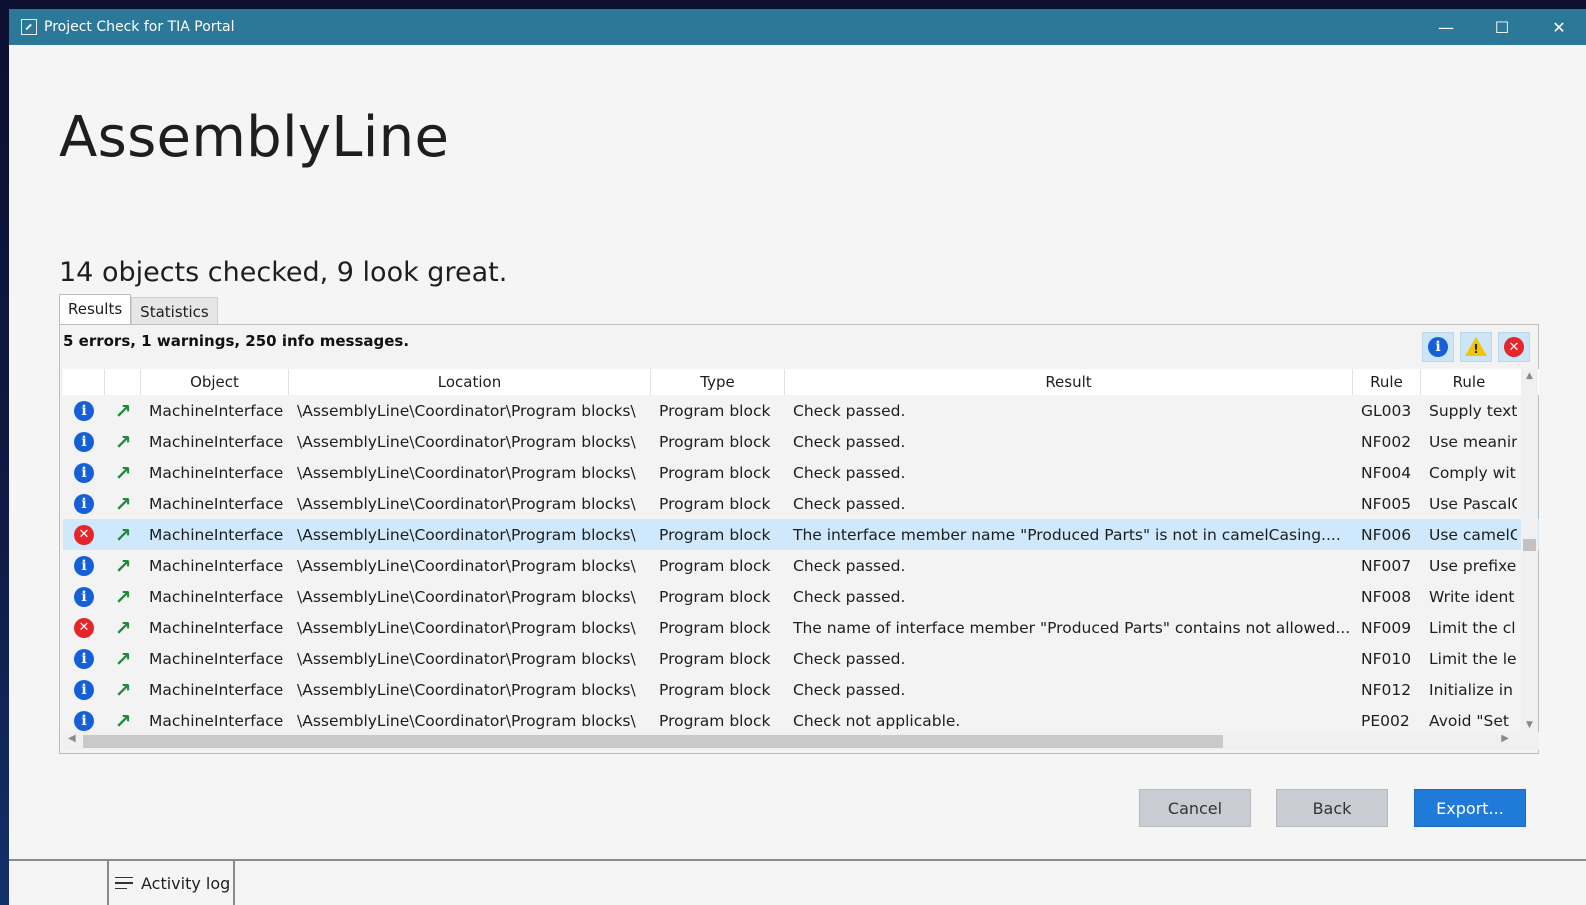 The height and width of the screenshot is (905, 1586). What do you see at coordinates (1469, 382) in the screenshot?
I see `column-header-rule-description: Rule` at bounding box center [1469, 382].